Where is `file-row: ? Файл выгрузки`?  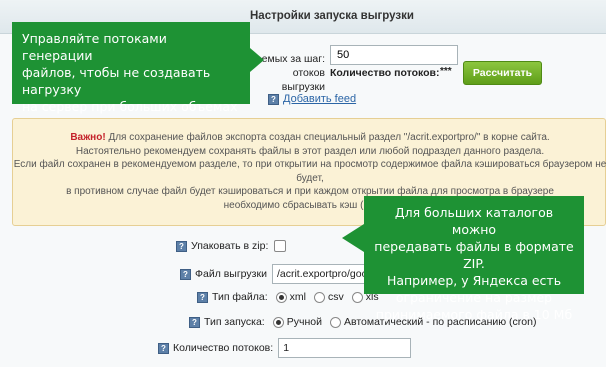
file-row: ? Файл выгрузки is located at coordinates (276, 274).